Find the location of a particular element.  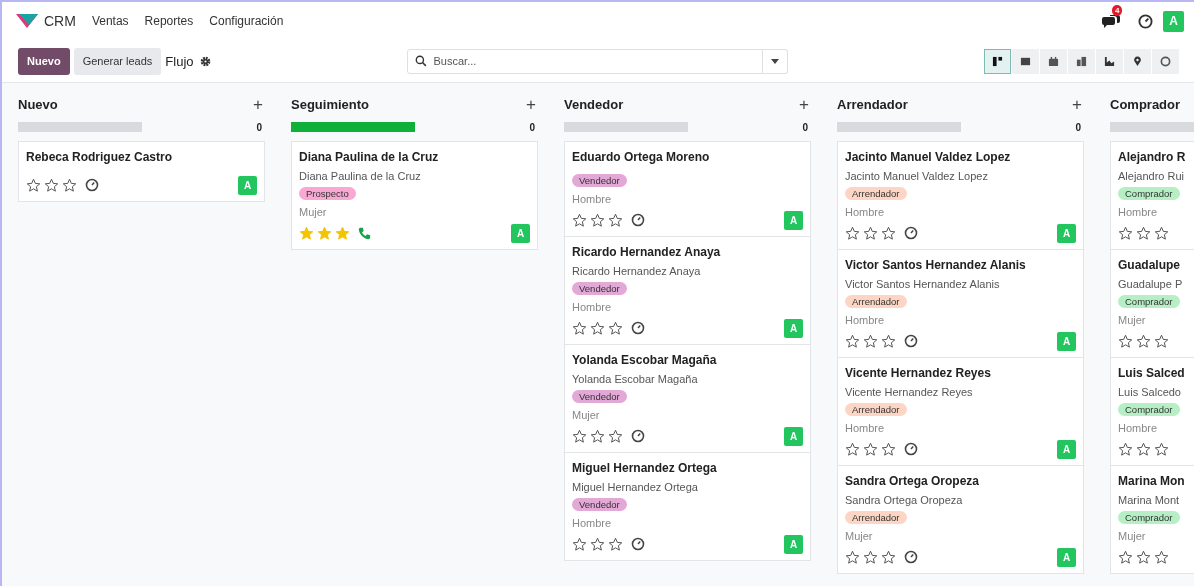

menu-item: Configuración is located at coordinates (246, 21).